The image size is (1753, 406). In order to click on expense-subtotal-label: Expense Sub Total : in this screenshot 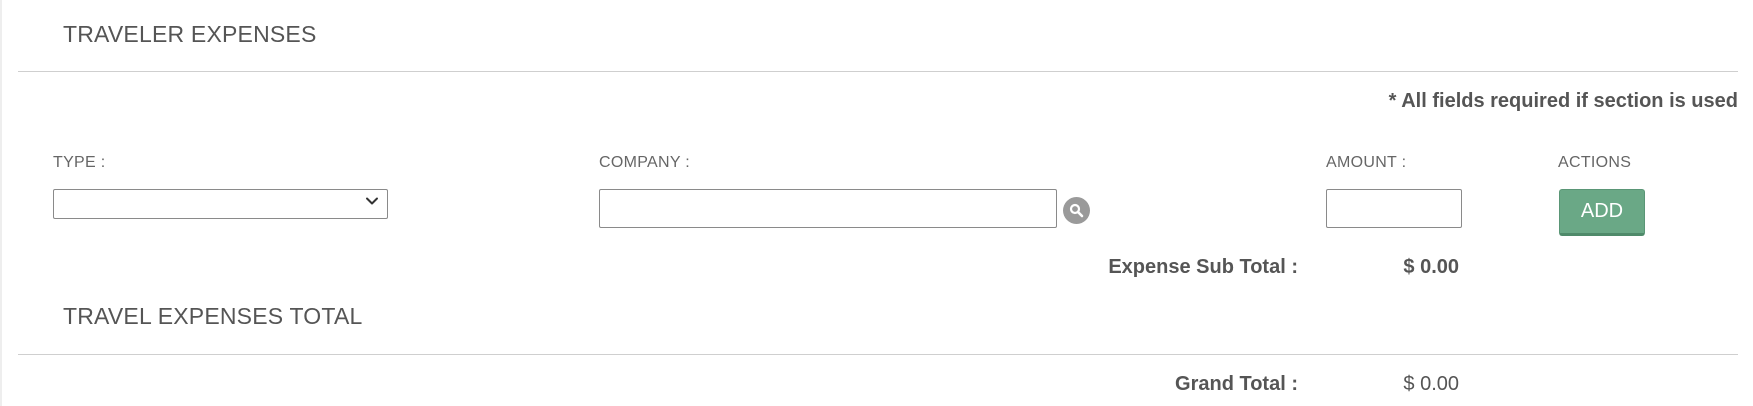, I will do `click(1203, 267)`.